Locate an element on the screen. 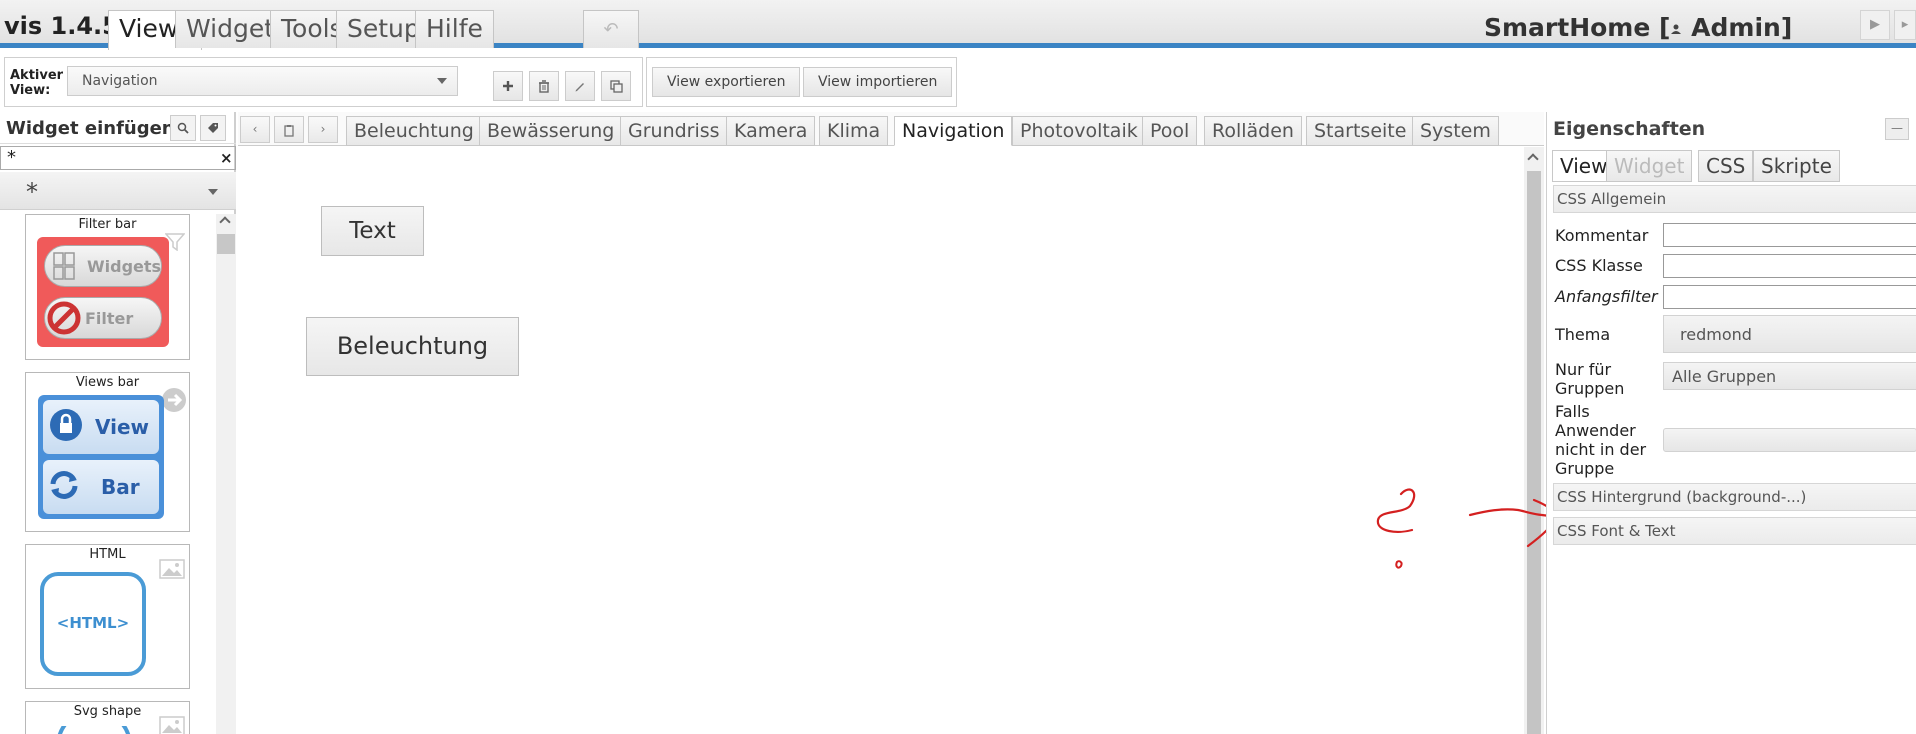 This screenshot has height=734, width=1916. palette-tag-button is located at coordinates (213, 128).